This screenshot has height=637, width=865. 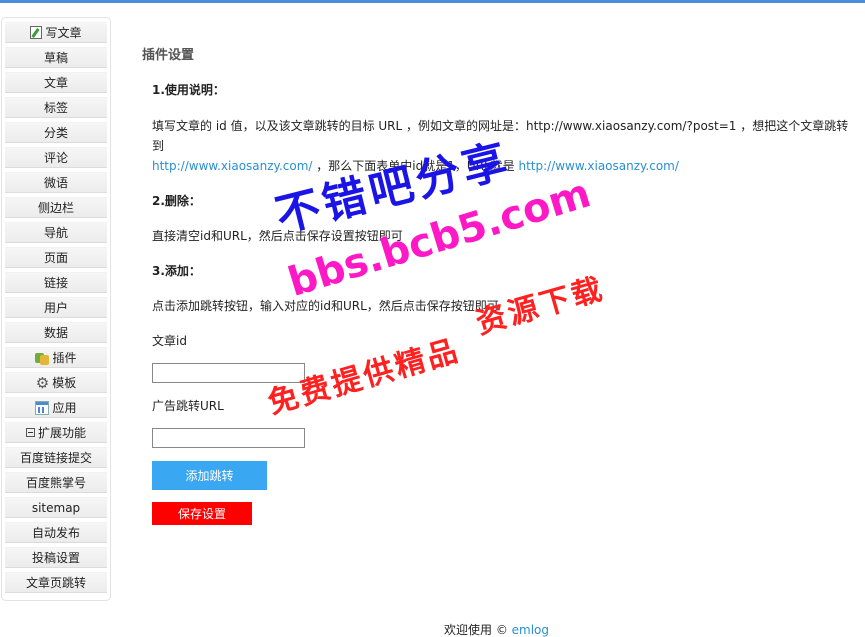 What do you see at coordinates (598, 166) in the screenshot?
I see `example-link-b: http://www.xiaosanzy.com/` at bounding box center [598, 166].